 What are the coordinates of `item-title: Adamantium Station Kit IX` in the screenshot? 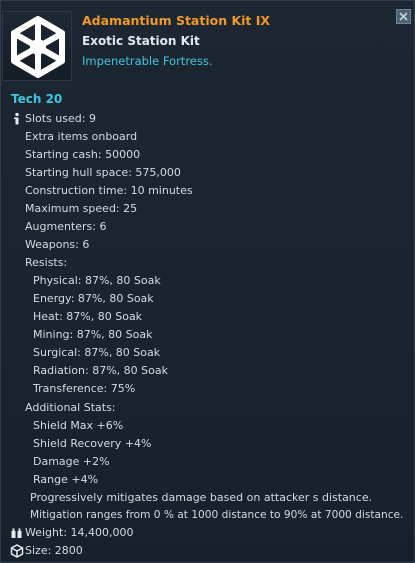 It's located at (176, 20).